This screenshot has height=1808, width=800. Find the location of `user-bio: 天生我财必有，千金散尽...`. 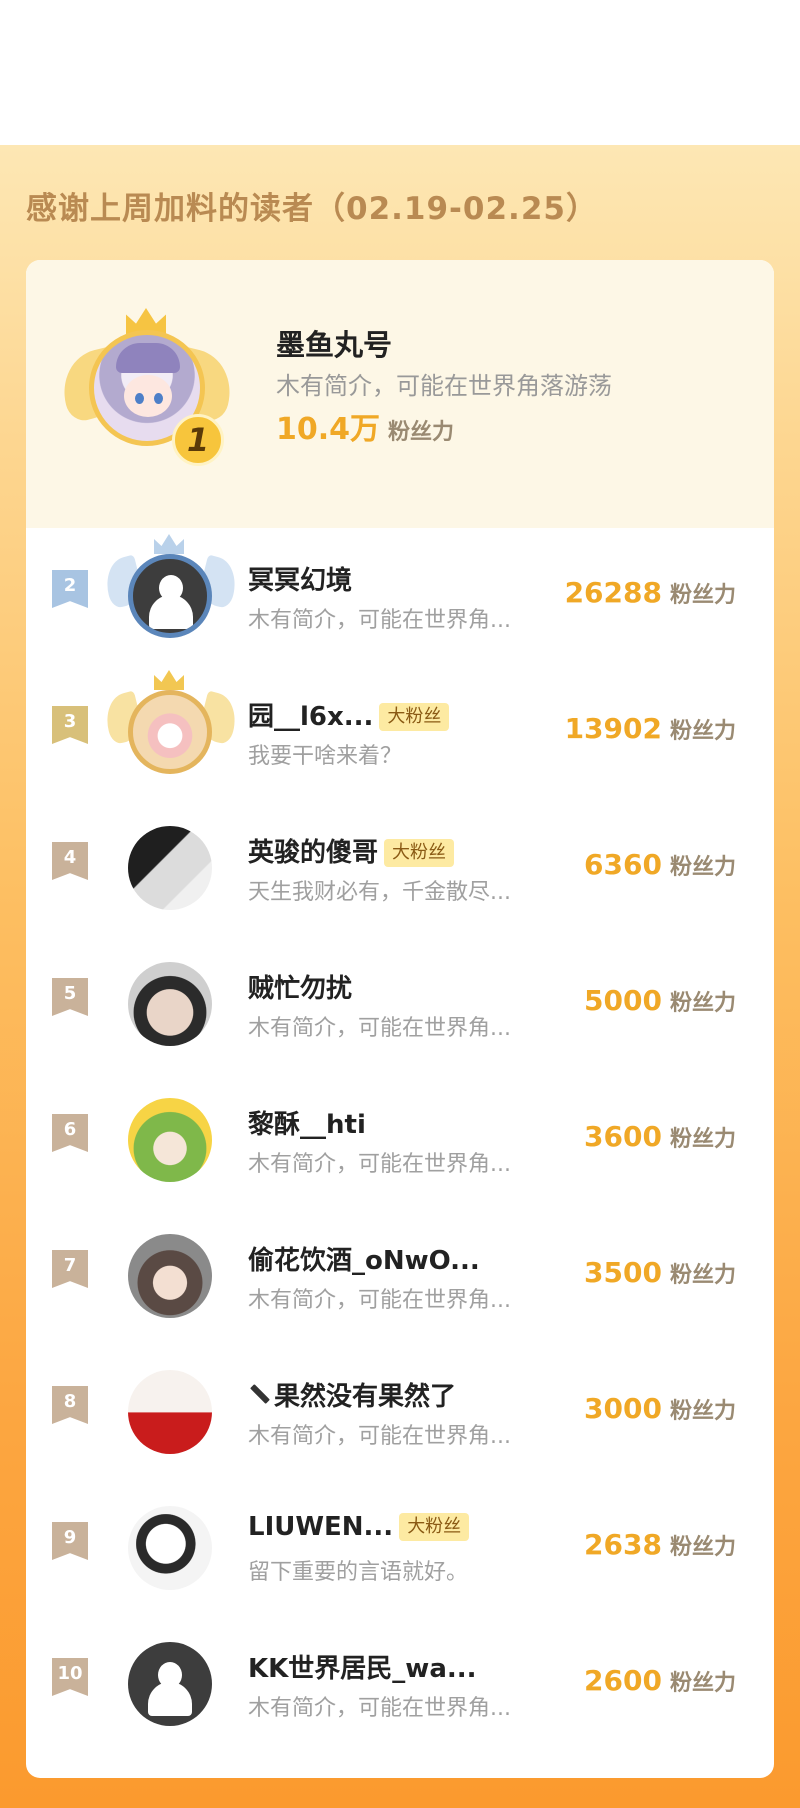

user-bio: 天生我财必有，千金散尽... is located at coordinates (379, 892).